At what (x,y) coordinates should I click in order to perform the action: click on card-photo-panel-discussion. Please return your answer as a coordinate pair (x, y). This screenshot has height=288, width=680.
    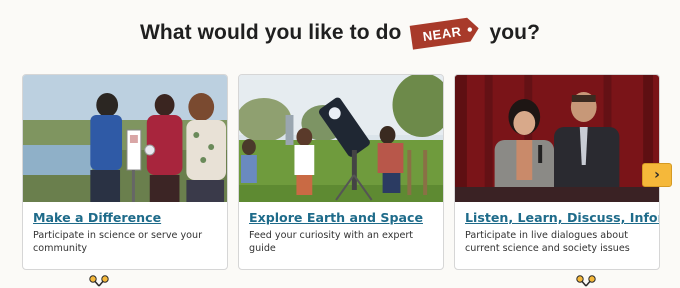
    Looking at the image, I should click on (557, 138).